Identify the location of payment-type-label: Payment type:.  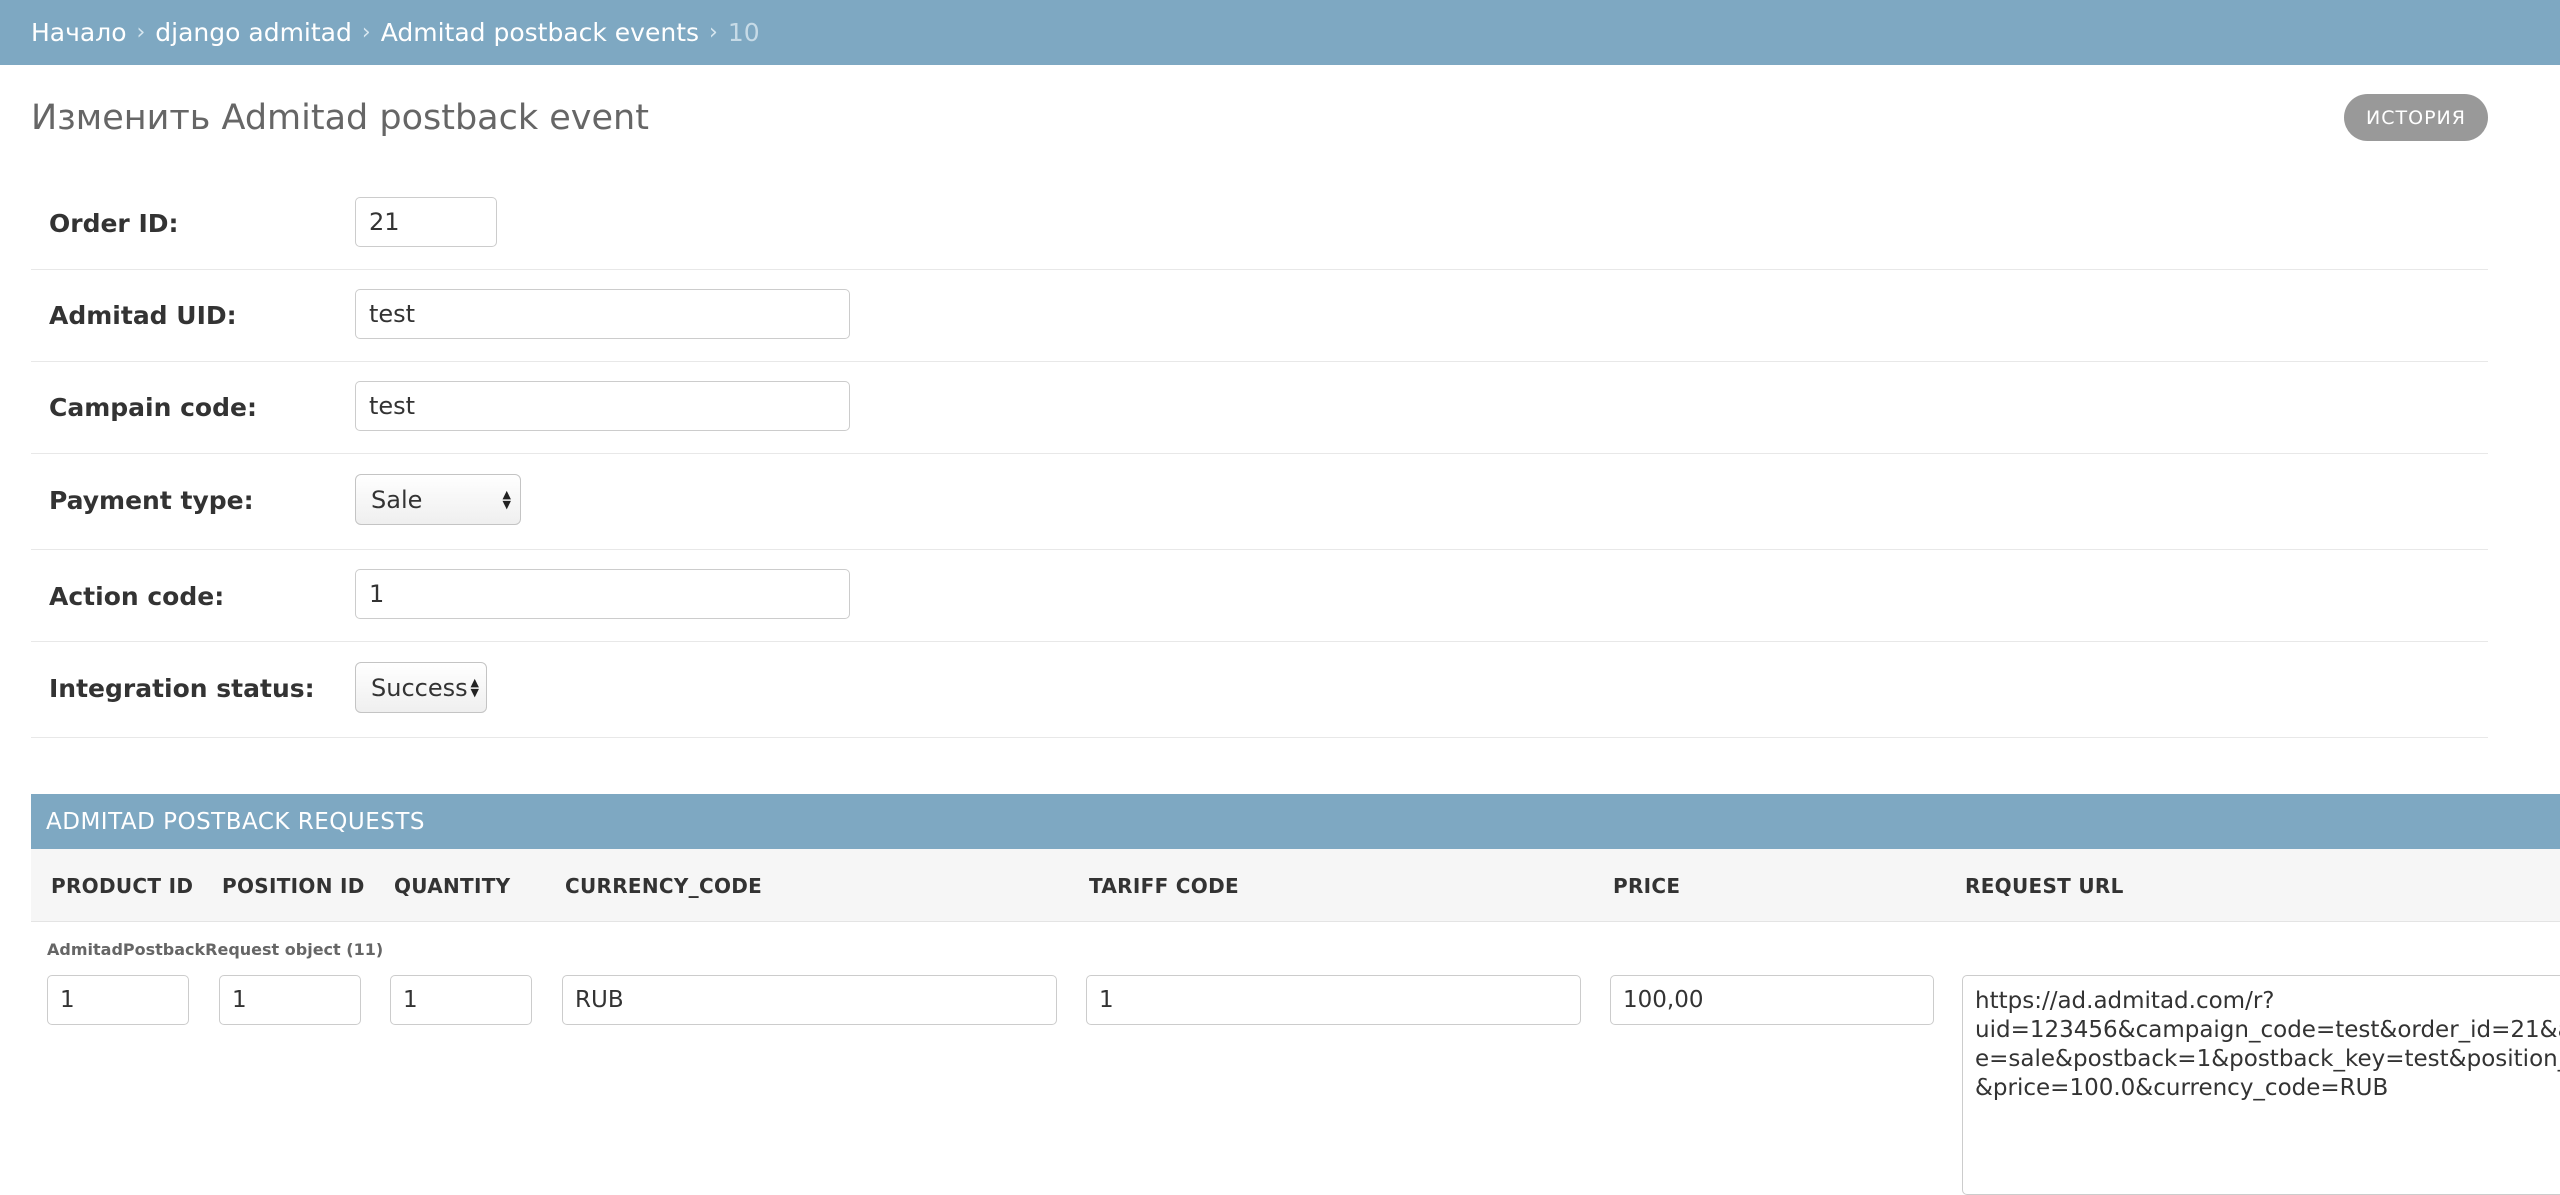
(151, 500).